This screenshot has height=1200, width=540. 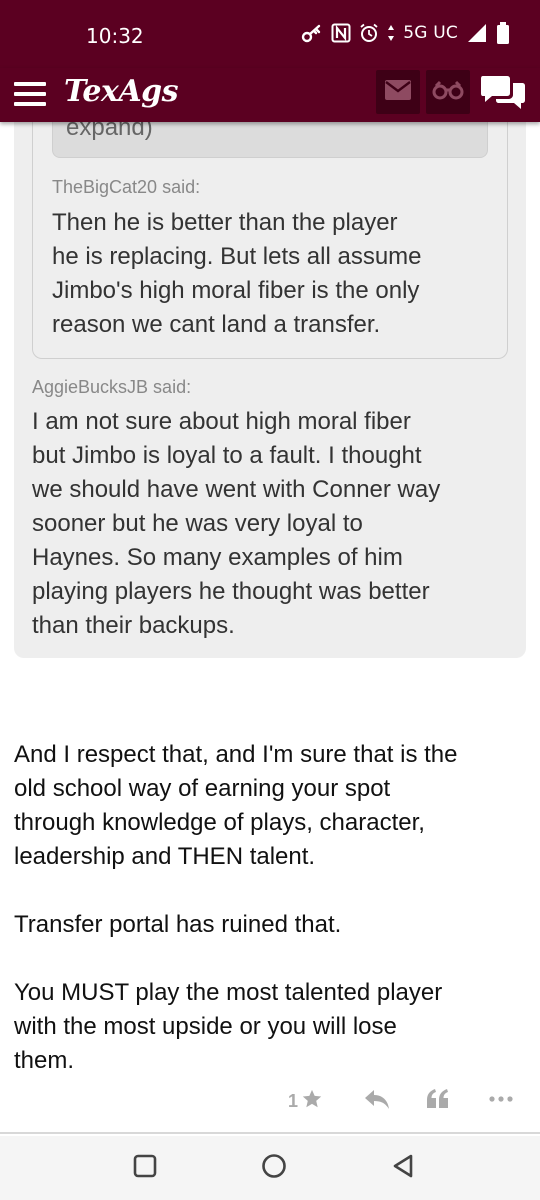 I want to click on more-button, so click(x=502, y=1101).